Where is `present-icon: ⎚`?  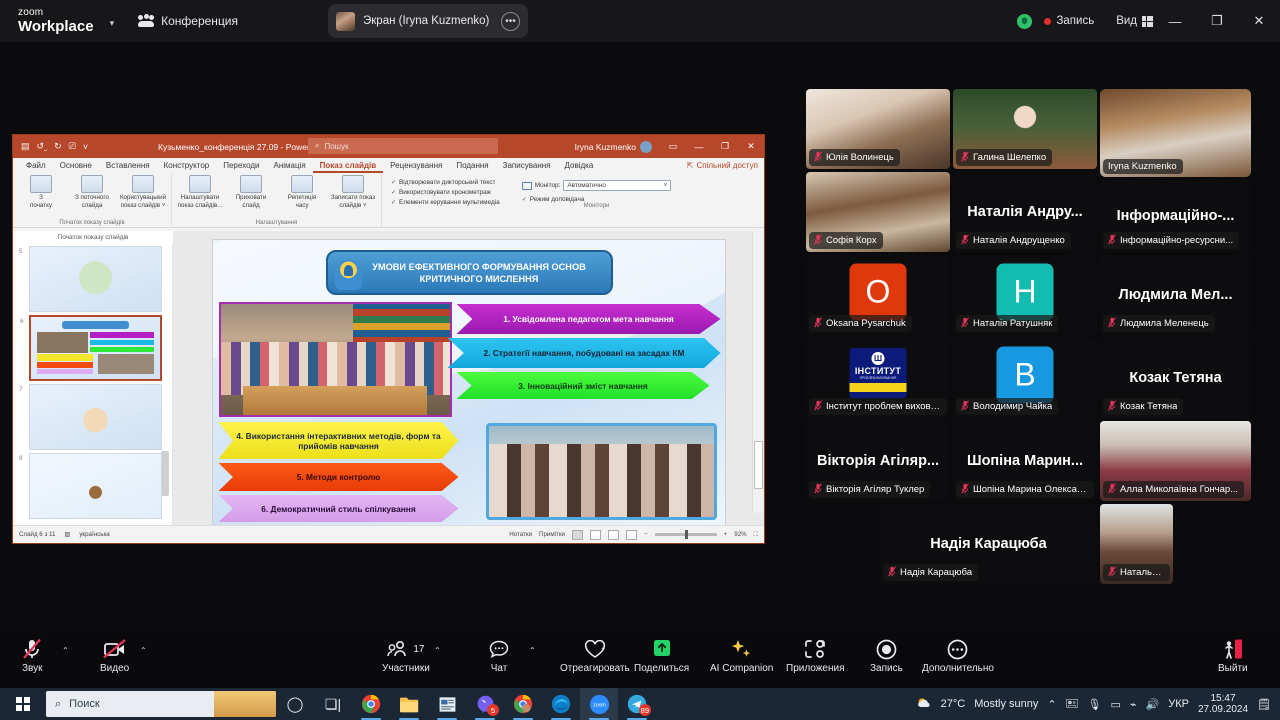
present-icon: ⎚ is located at coordinates (72, 146).